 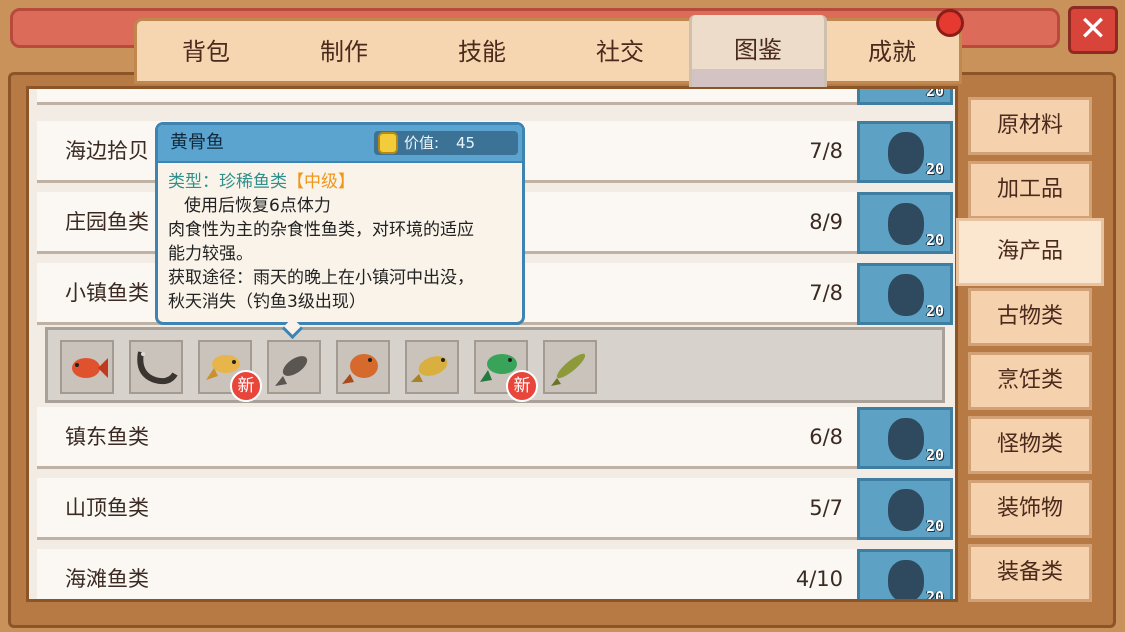 What do you see at coordinates (620, 52) in the screenshot?
I see `tab-social: 社交` at bounding box center [620, 52].